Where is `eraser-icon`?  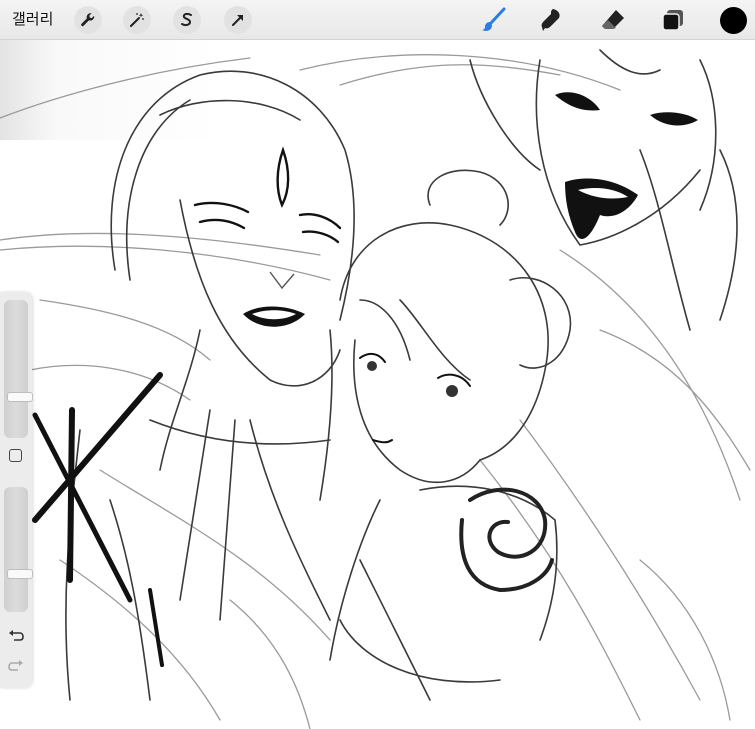
eraser-icon is located at coordinates (613, 19).